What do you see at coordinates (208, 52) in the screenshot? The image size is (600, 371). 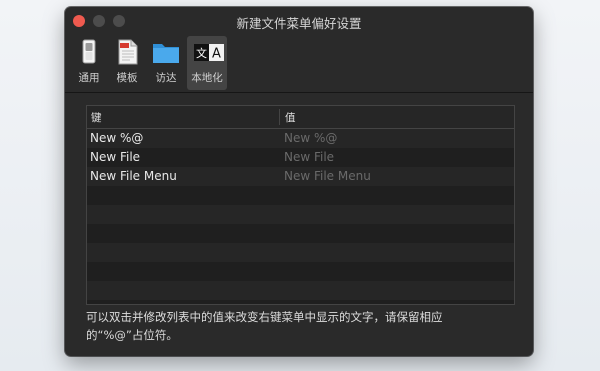 I see `localization-icon: 文 A` at bounding box center [208, 52].